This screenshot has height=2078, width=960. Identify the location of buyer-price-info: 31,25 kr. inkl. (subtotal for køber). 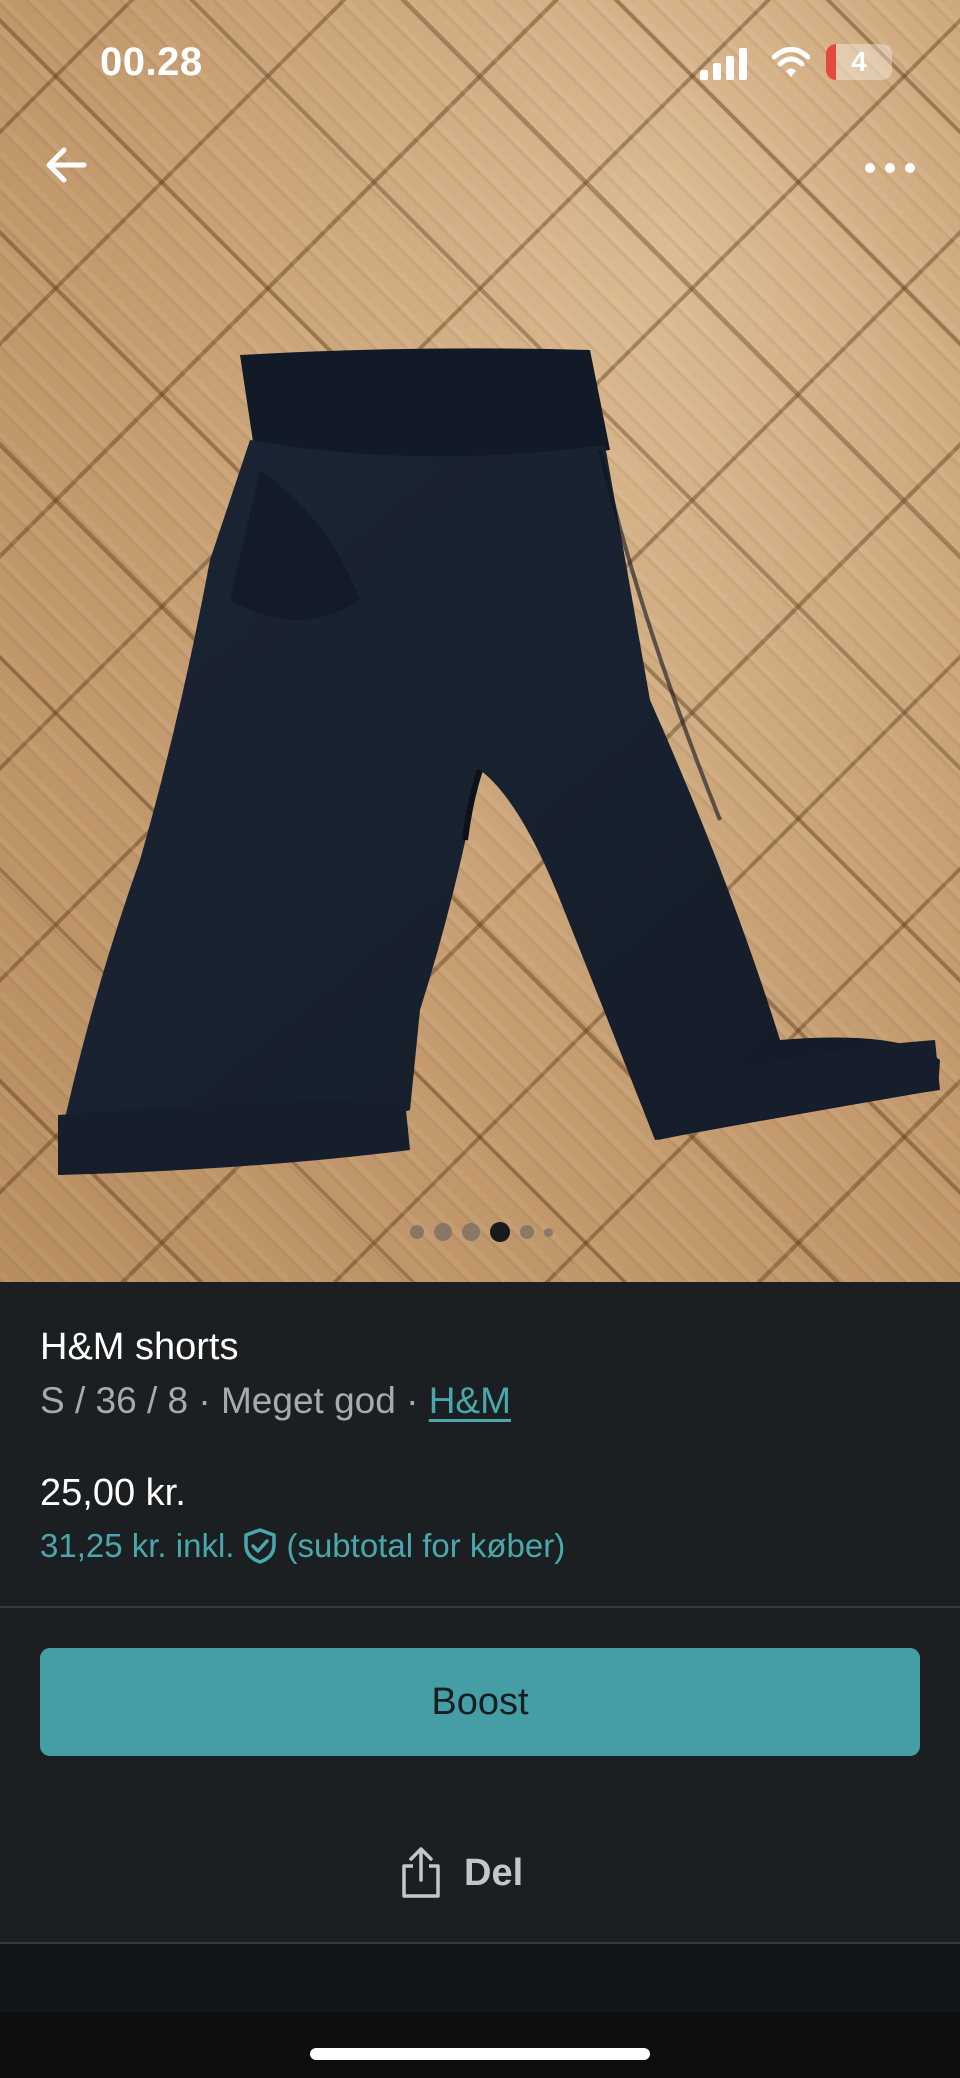
(302, 1546).